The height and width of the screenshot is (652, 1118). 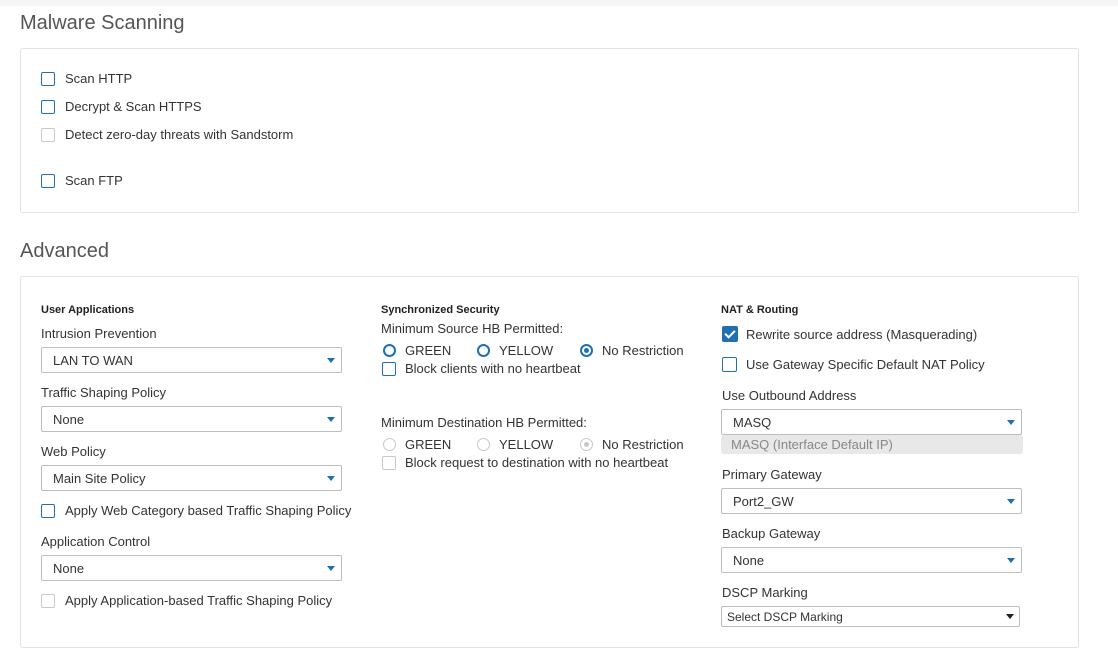 I want to click on outbound-address-select: MASQ, so click(x=871, y=422).